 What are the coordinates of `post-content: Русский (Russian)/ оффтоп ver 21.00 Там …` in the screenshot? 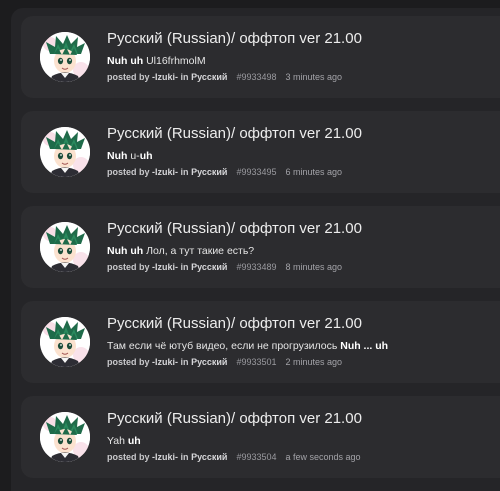 It's located at (299, 341).